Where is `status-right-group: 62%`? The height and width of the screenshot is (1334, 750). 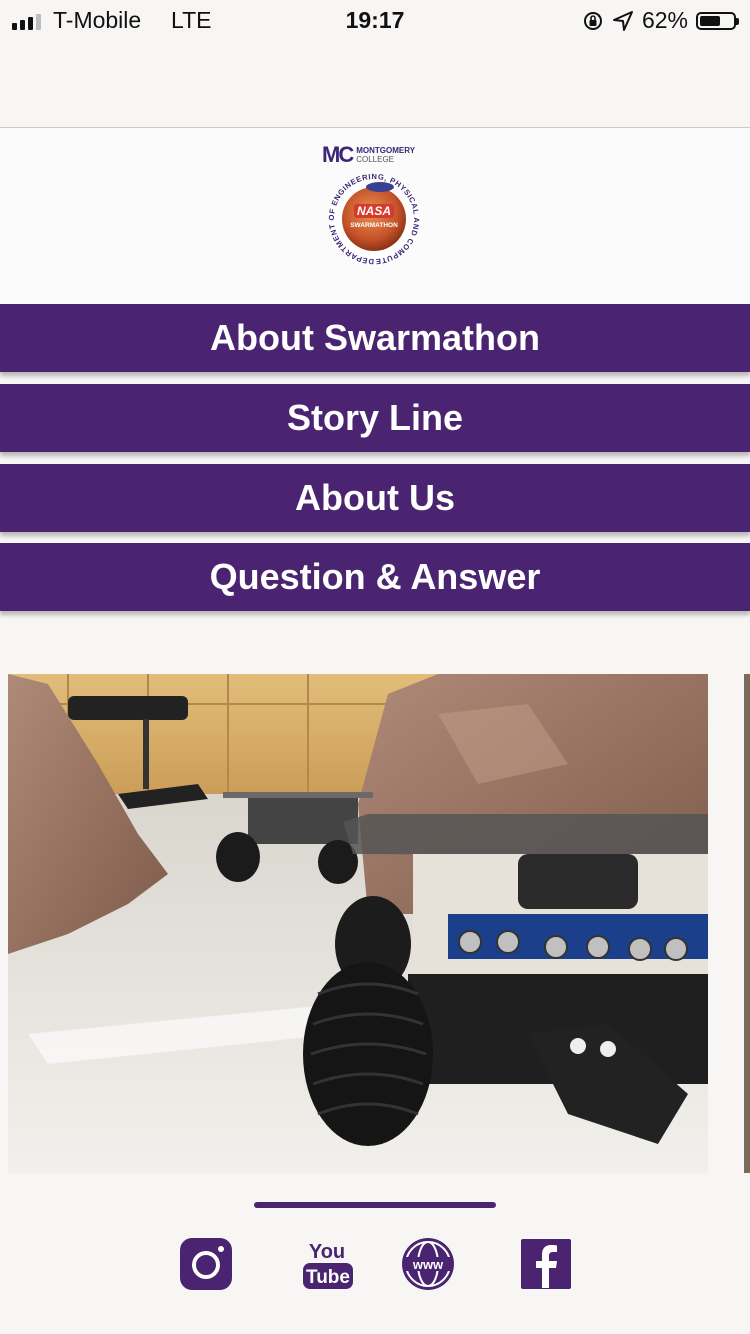 status-right-group: 62% is located at coordinates (660, 20).